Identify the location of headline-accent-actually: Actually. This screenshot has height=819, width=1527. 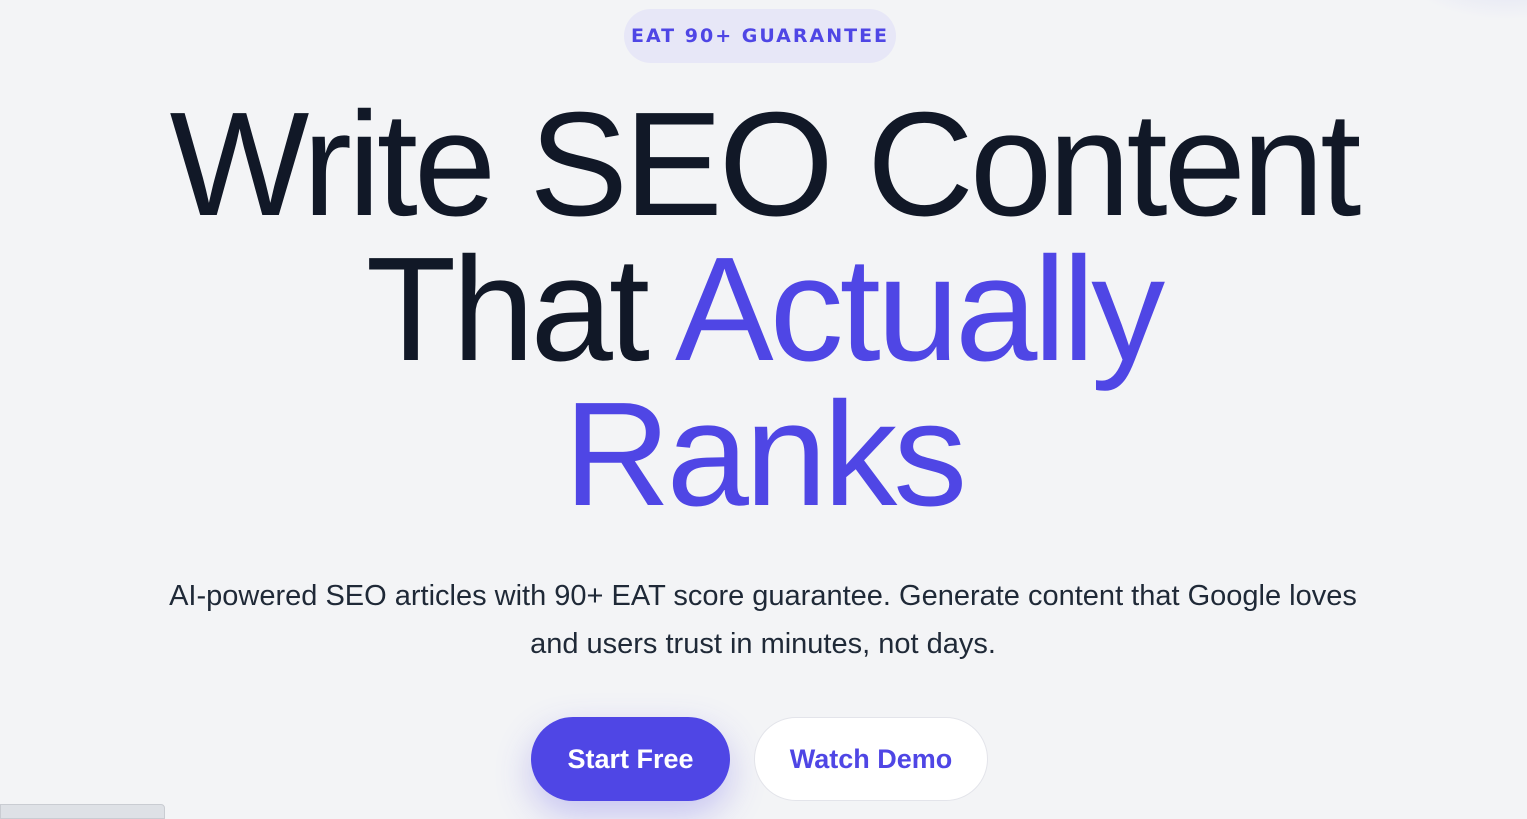
(919, 309).